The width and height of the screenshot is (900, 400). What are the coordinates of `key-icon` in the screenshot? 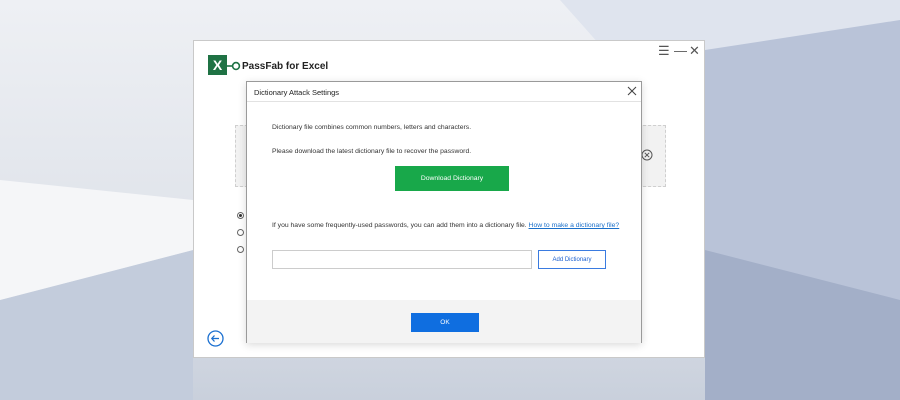 It's located at (233, 66).